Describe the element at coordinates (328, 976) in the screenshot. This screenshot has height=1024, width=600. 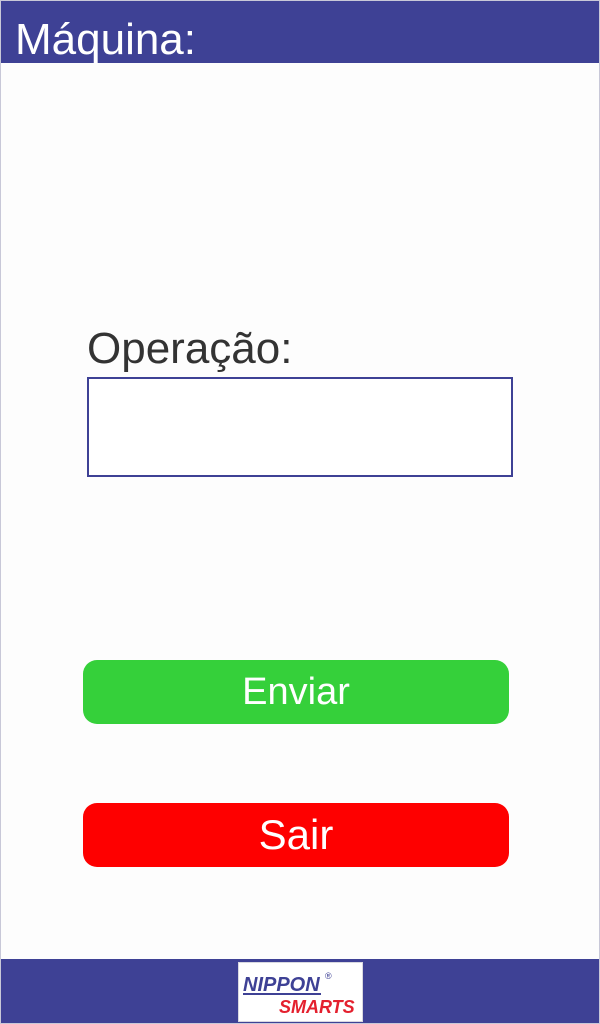
I see `logo-registered-mark: ®` at that location.